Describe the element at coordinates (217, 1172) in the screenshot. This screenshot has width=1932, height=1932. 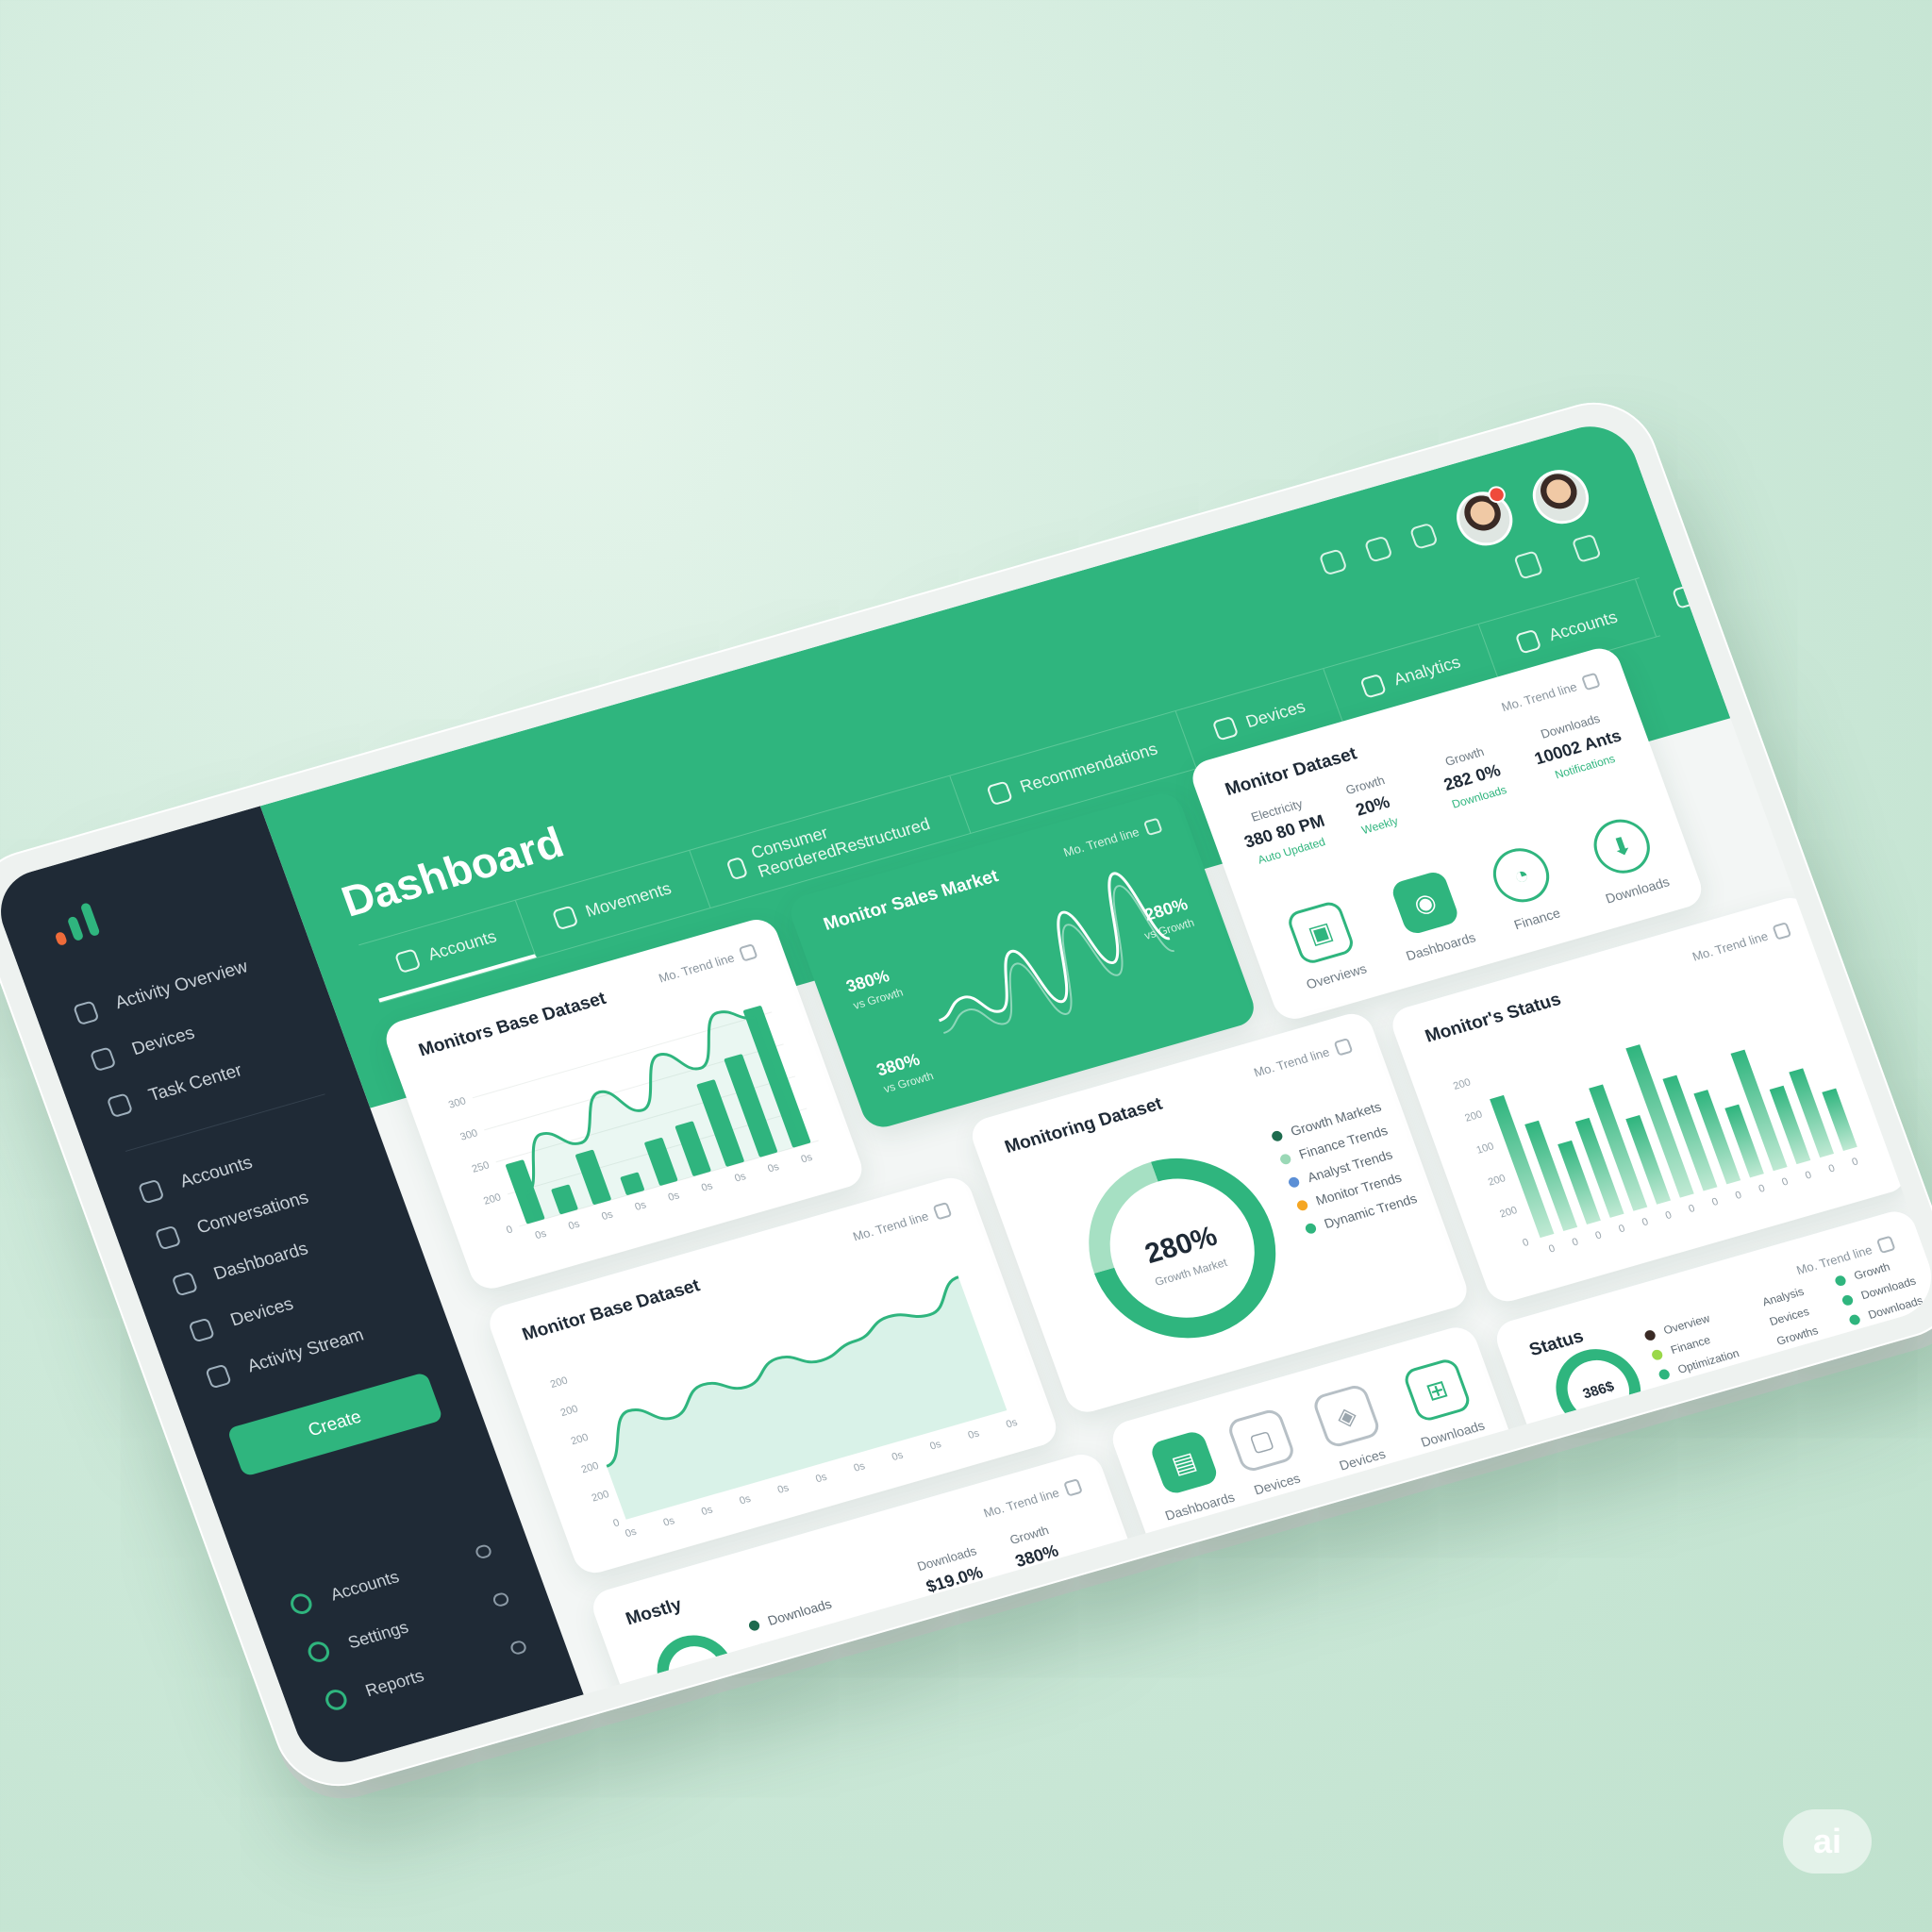
I see `sidebar-item-label: Accounts` at that location.